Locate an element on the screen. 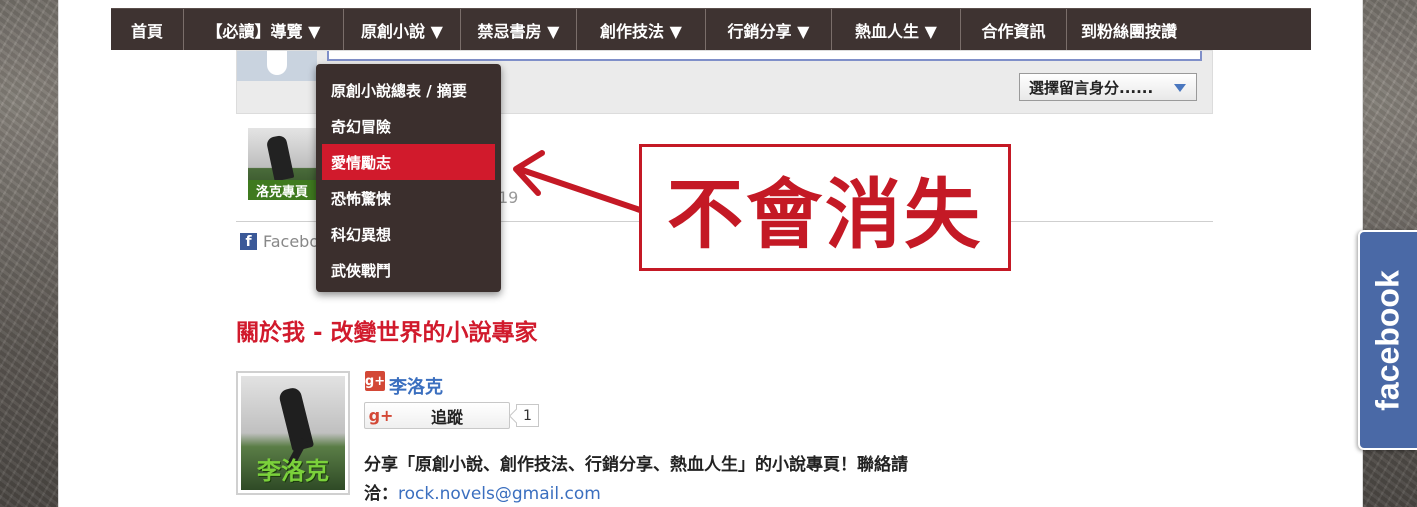  about-section-title: 關於我 - 改變世界的小說專家 is located at coordinates (387, 333).